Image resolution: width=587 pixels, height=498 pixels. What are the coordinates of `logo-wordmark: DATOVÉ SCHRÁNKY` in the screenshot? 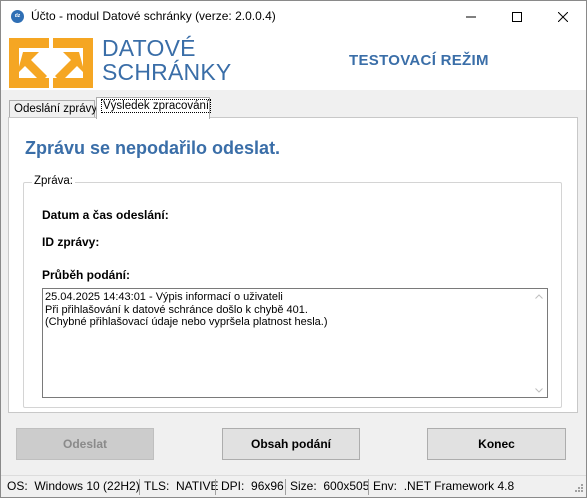 It's located at (166, 60).